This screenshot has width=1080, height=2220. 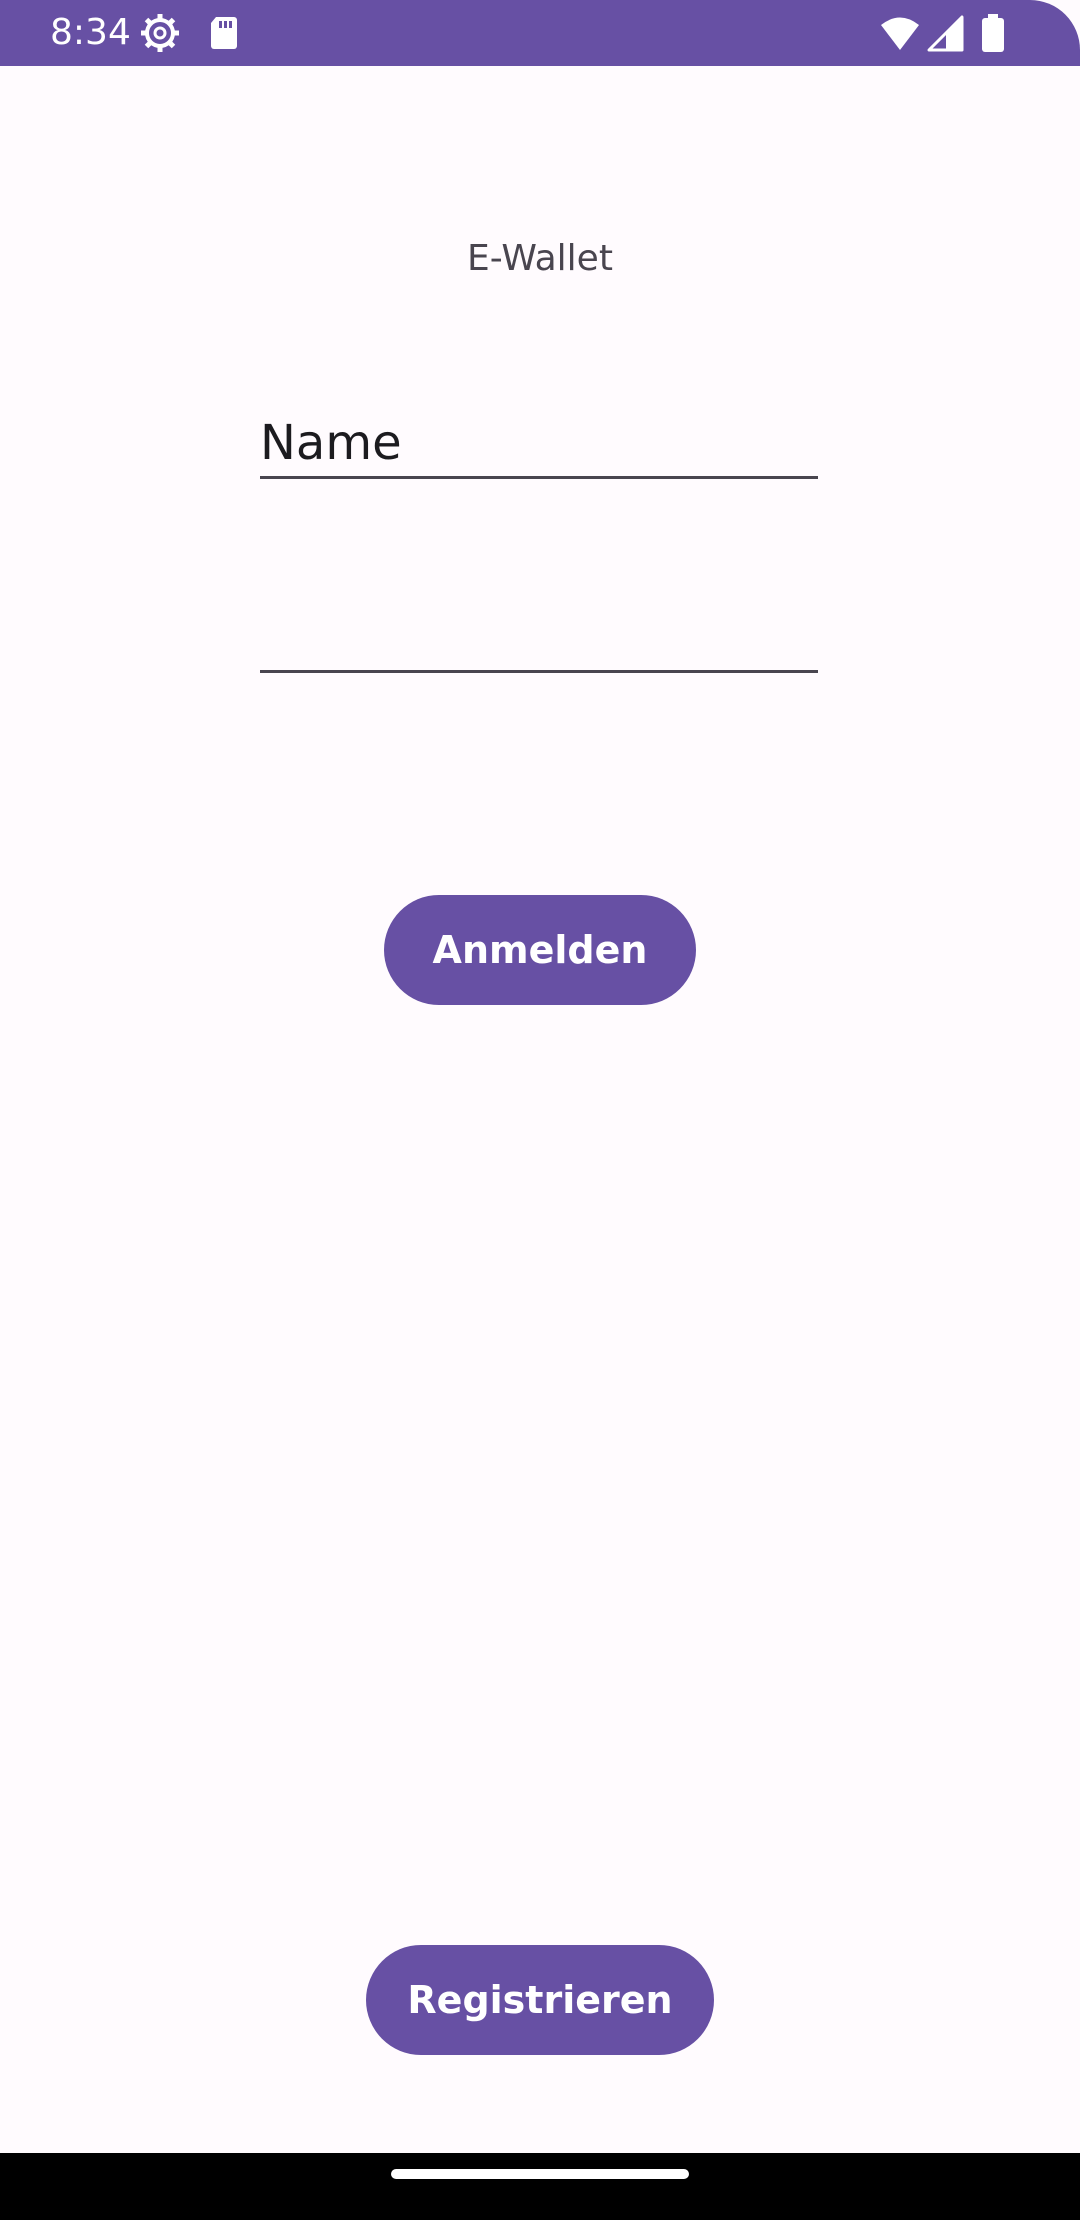 What do you see at coordinates (224, 33) in the screenshot?
I see `sd-card-icon` at bounding box center [224, 33].